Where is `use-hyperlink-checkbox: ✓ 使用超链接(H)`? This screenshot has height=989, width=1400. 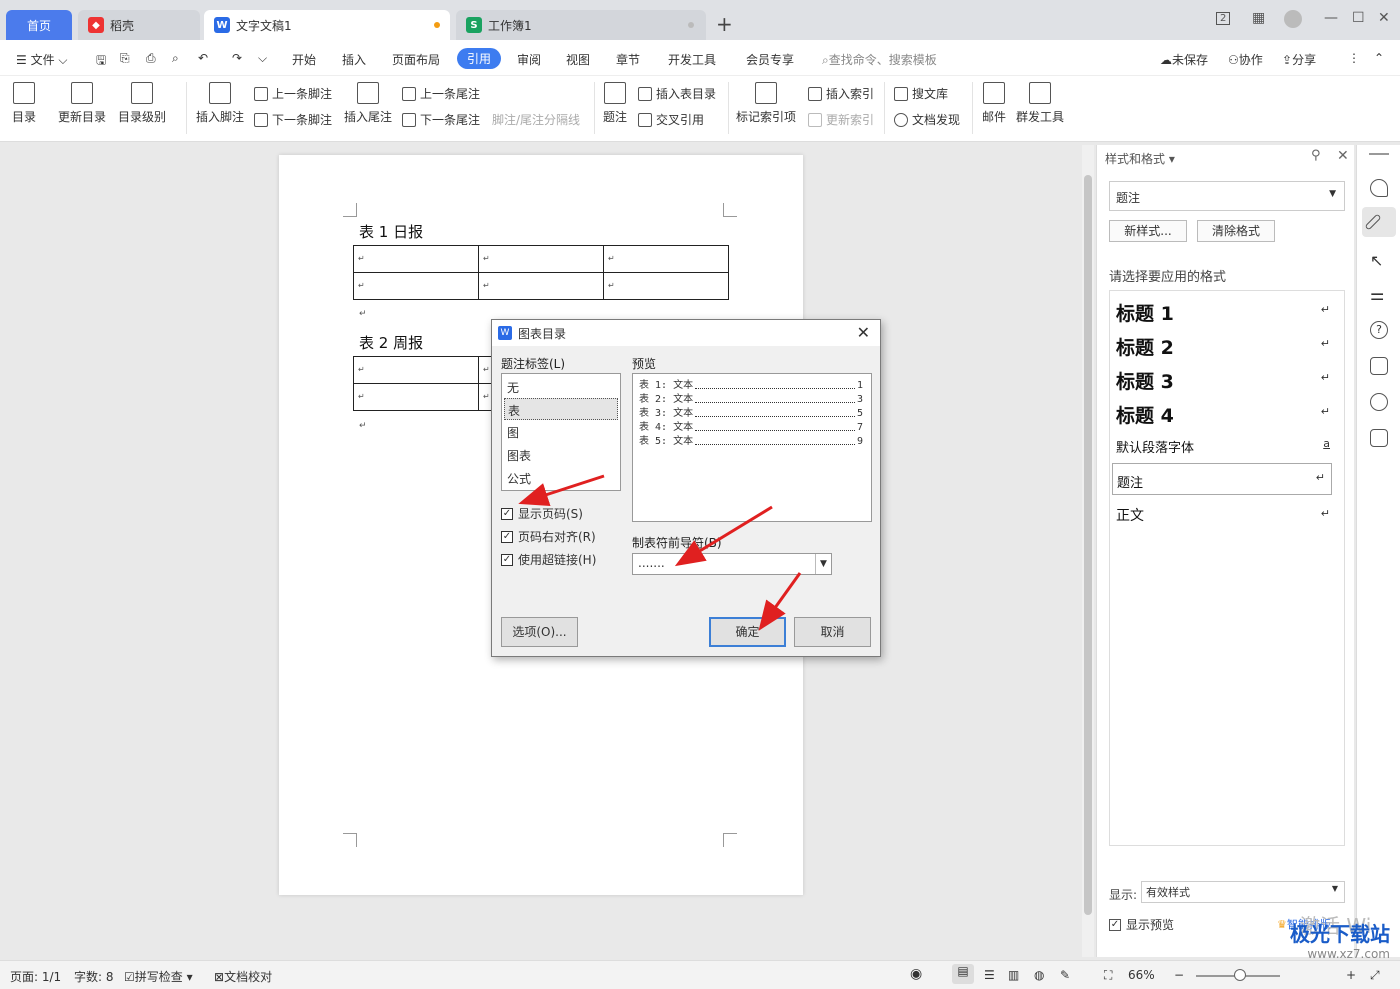 use-hyperlink-checkbox: ✓ 使用超链接(H) is located at coordinates (548, 559).